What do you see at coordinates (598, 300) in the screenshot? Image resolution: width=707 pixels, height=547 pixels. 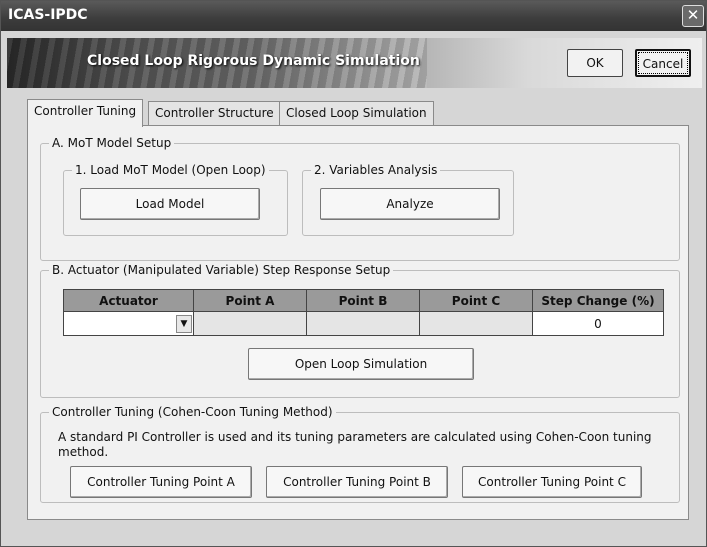 I see `column-header: Step Change (%)` at bounding box center [598, 300].